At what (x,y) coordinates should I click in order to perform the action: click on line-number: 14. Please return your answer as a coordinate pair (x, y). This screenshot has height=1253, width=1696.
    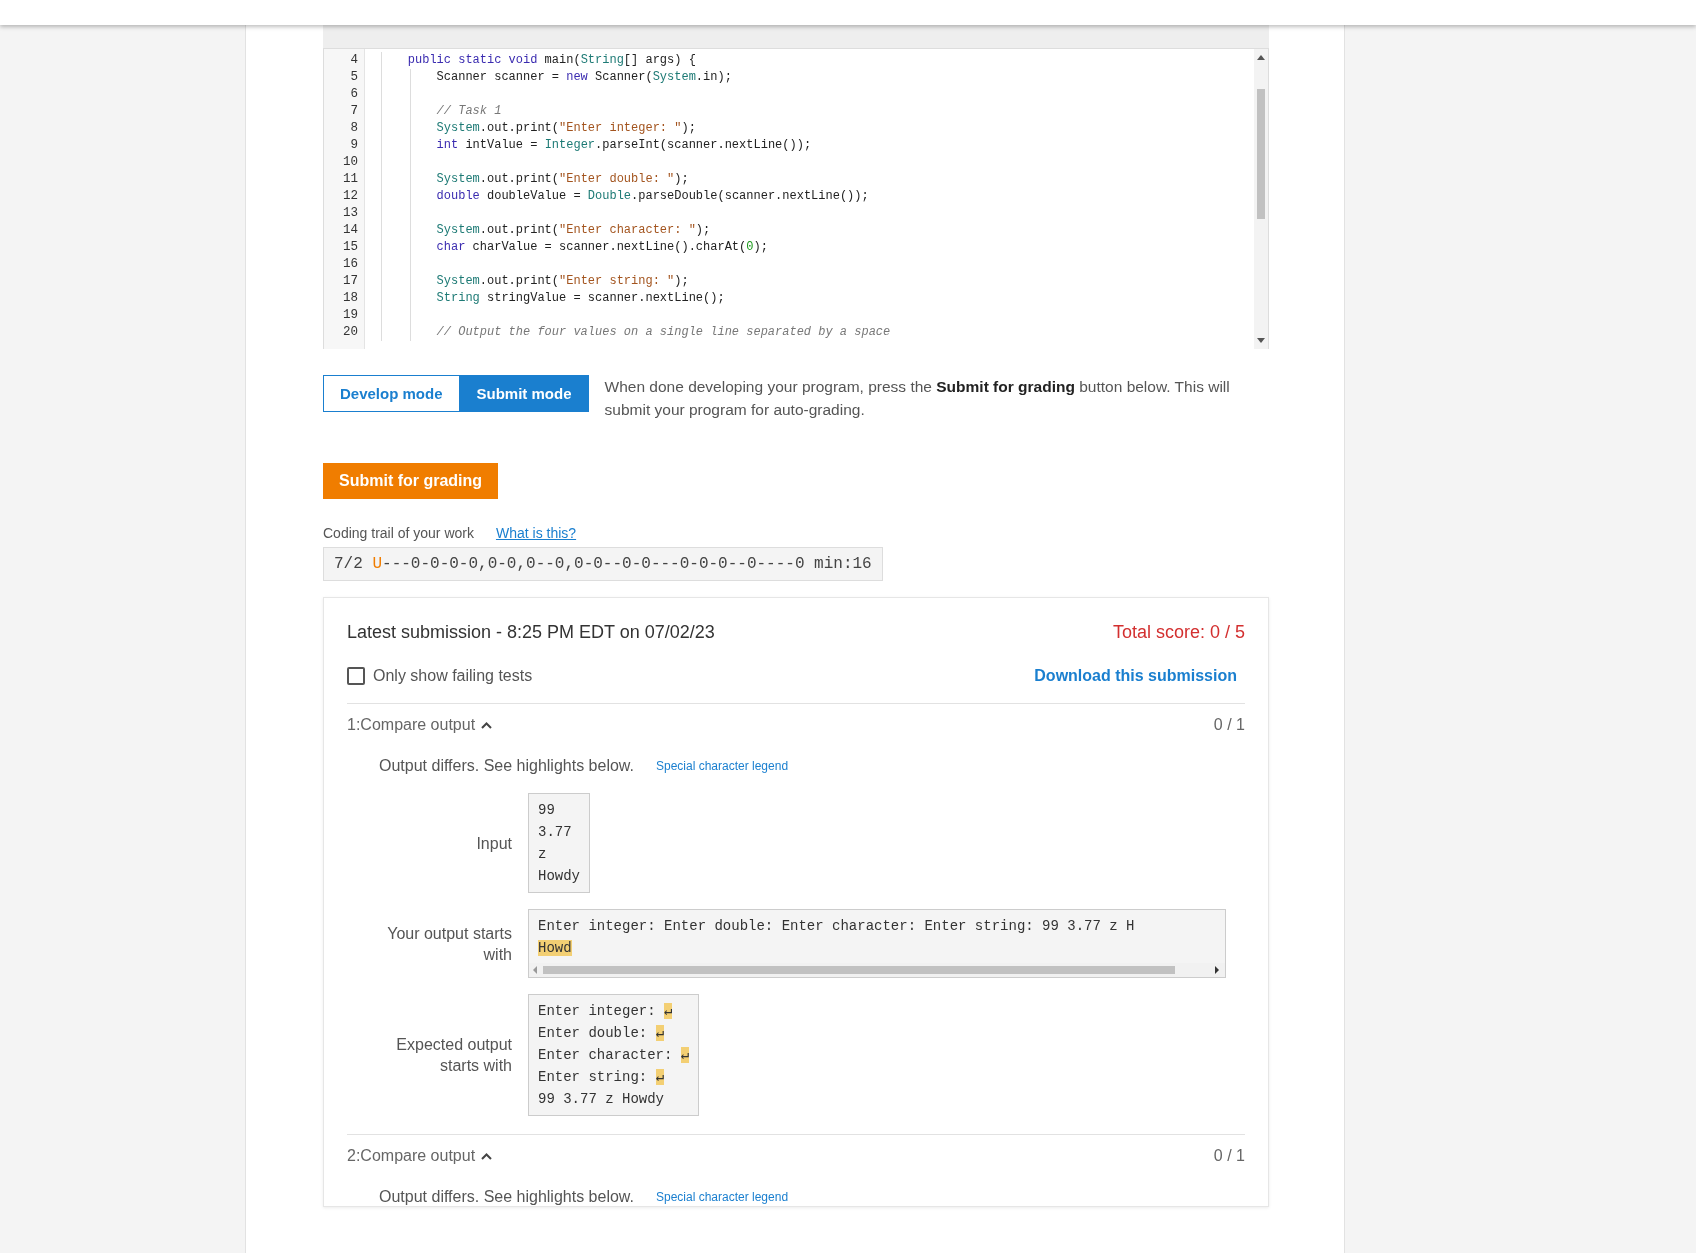
    Looking at the image, I should click on (350, 230).